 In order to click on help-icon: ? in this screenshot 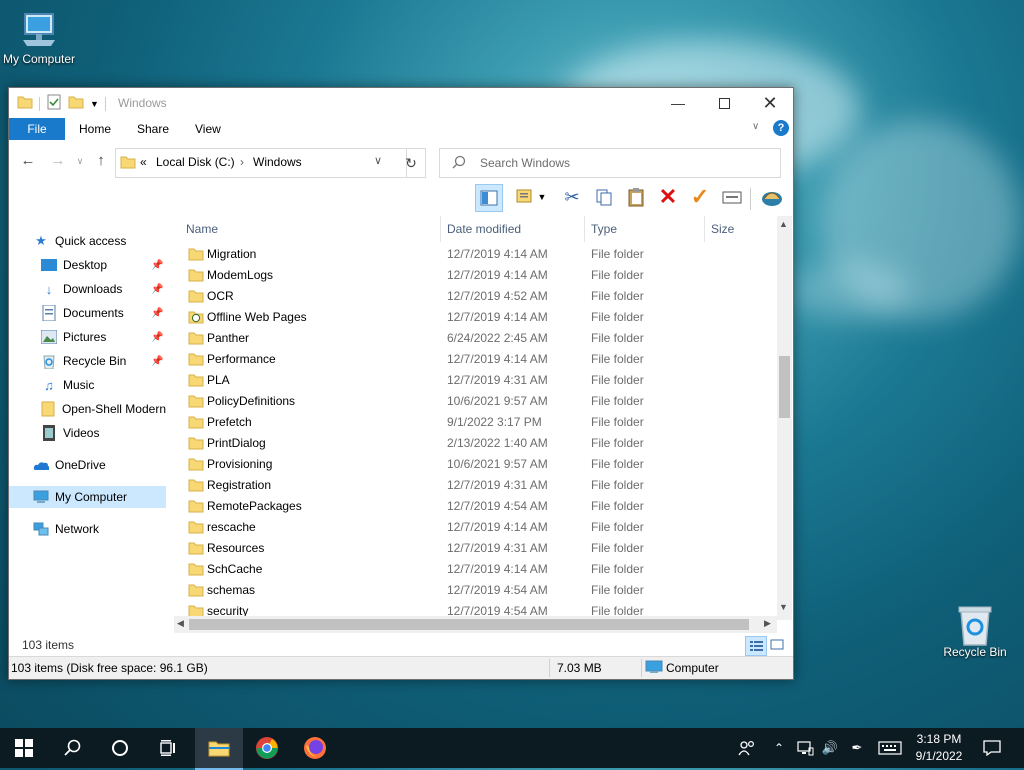, I will do `click(781, 128)`.